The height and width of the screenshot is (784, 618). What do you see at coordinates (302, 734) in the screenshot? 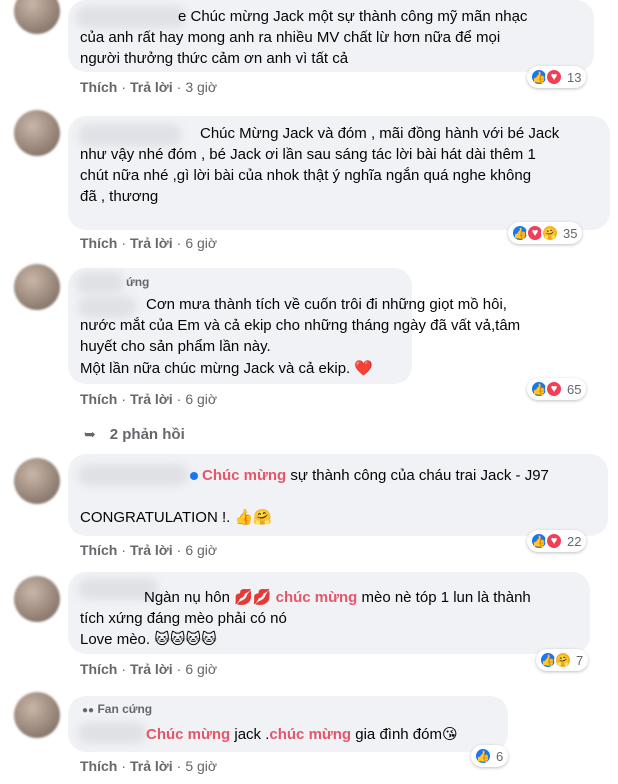
I see `comment-text-line: Chúc mừng jack .chúc mừng gia đình đóm😘` at bounding box center [302, 734].